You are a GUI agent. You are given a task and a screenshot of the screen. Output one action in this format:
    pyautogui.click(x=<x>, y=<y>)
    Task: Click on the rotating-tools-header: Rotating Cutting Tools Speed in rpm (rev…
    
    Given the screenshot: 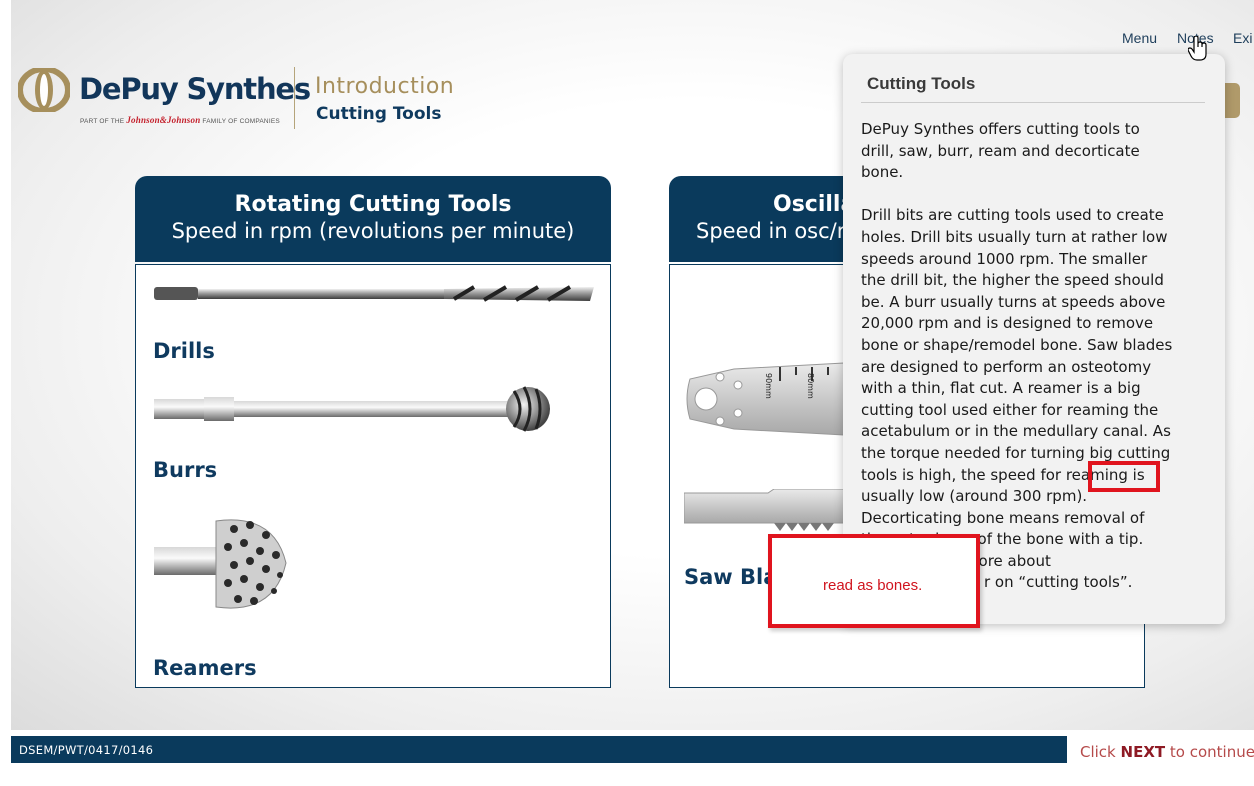 What is the action you would take?
    pyautogui.click(x=373, y=219)
    